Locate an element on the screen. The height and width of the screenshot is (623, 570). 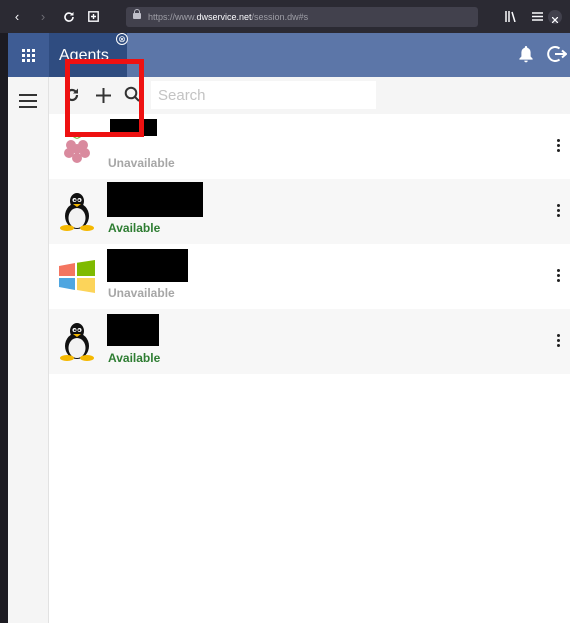
app-header: Agents ⊗ is located at coordinates (289, 55).